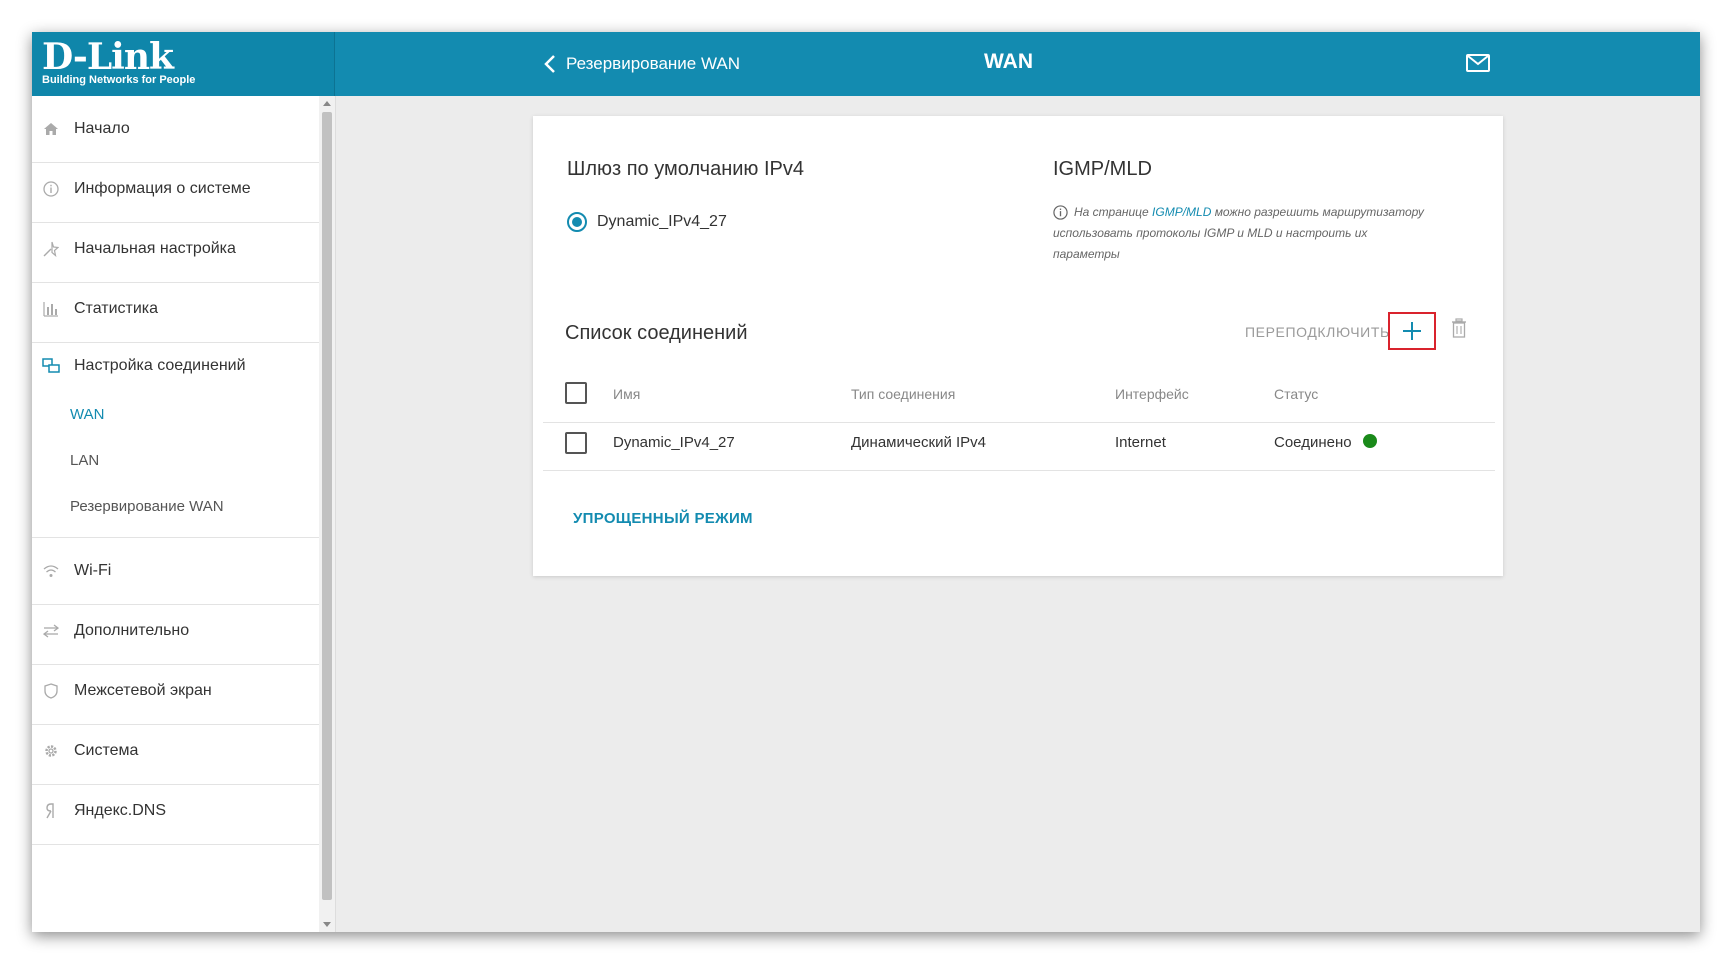 Image resolution: width=1730 pixels, height=964 pixels. I want to click on plus-icon, so click(1412, 331).